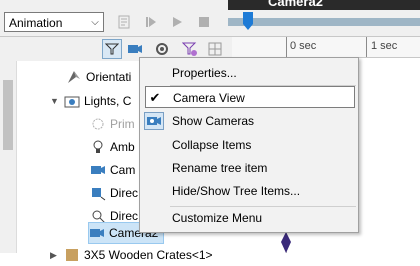 The height and width of the screenshot is (266, 420). What do you see at coordinates (303, 46) in the screenshot?
I see `timeline-label-0: 0 sec` at bounding box center [303, 46].